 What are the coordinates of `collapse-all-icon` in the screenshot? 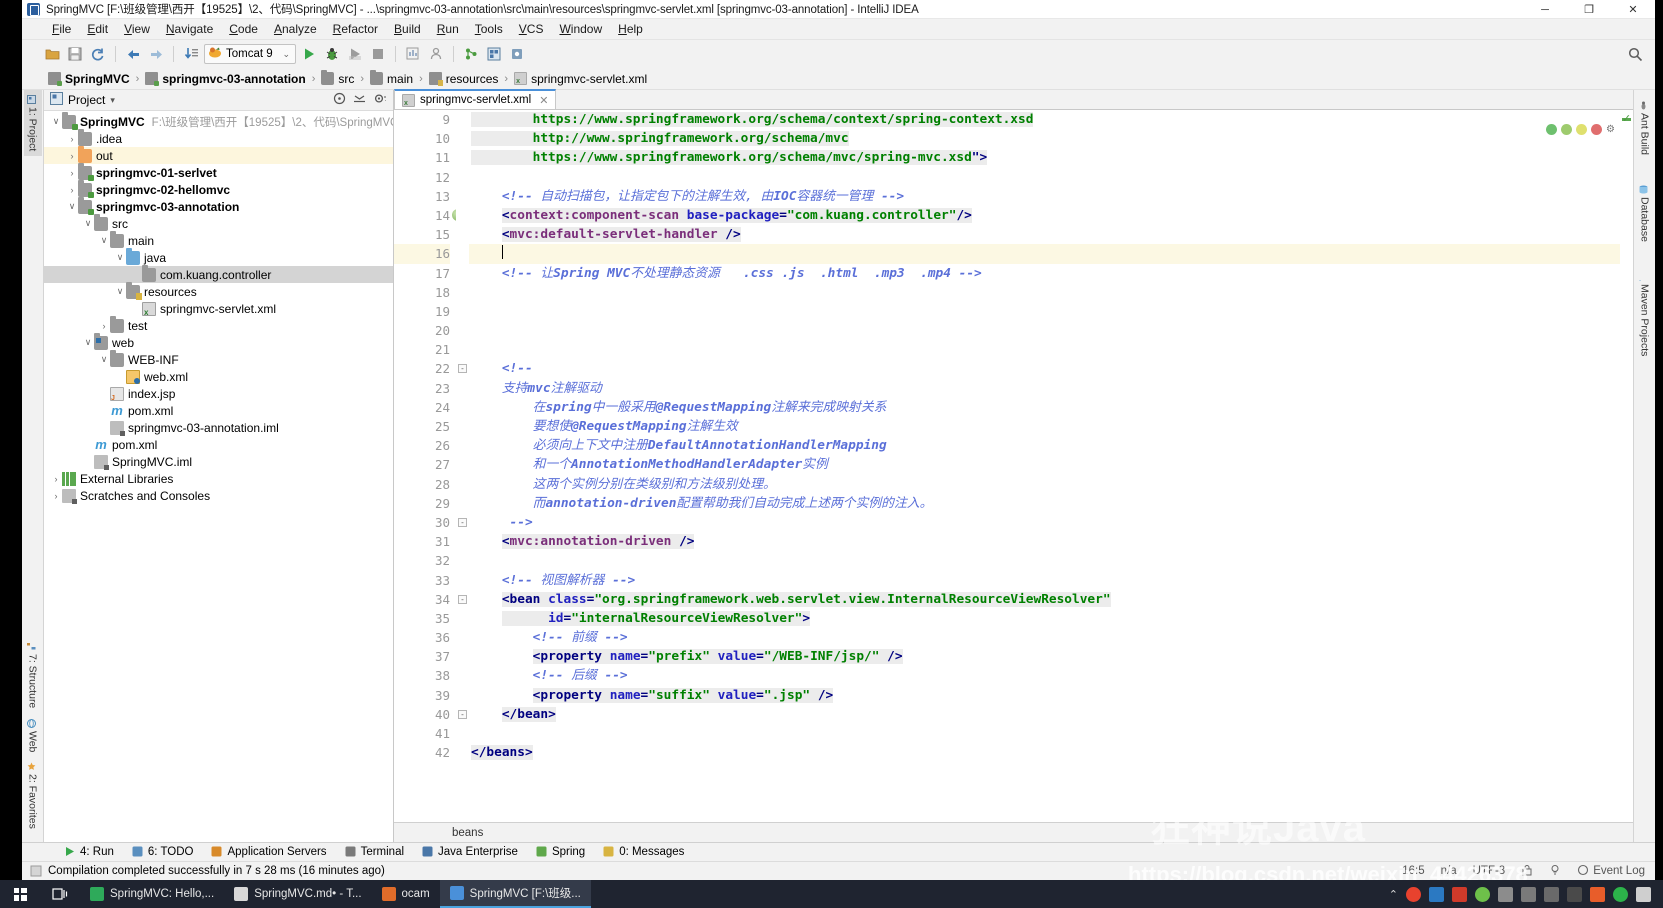 It's located at (359, 100).